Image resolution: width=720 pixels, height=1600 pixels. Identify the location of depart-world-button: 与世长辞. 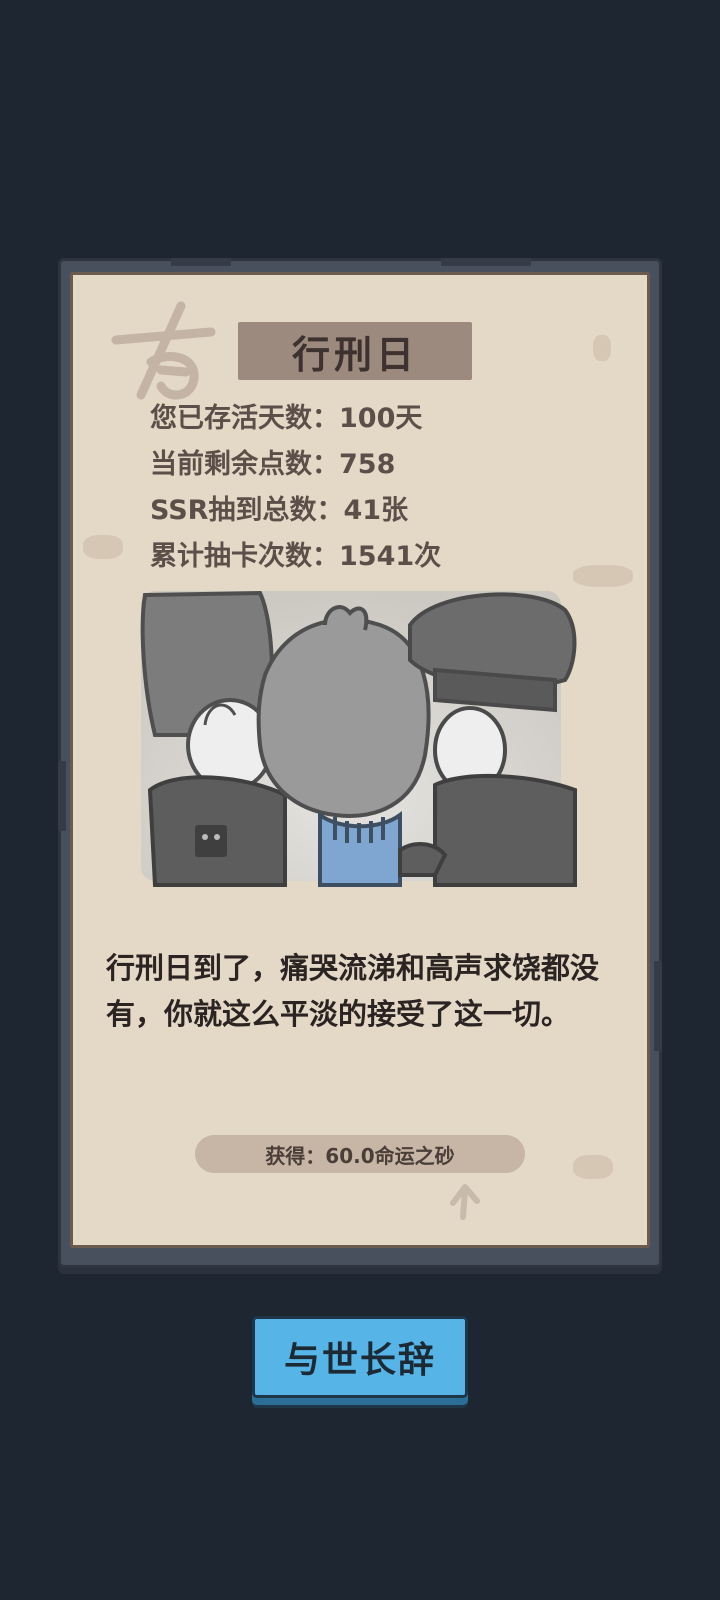
(360, 1357).